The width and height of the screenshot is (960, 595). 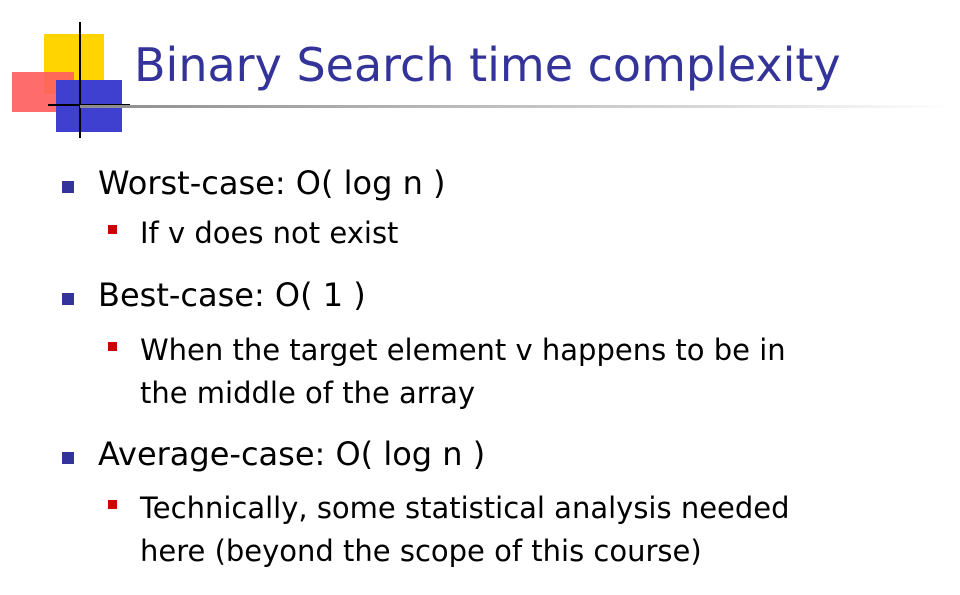 What do you see at coordinates (492, 455) in the screenshot?
I see `bullet-average-case: Average-case: O( log n )` at bounding box center [492, 455].